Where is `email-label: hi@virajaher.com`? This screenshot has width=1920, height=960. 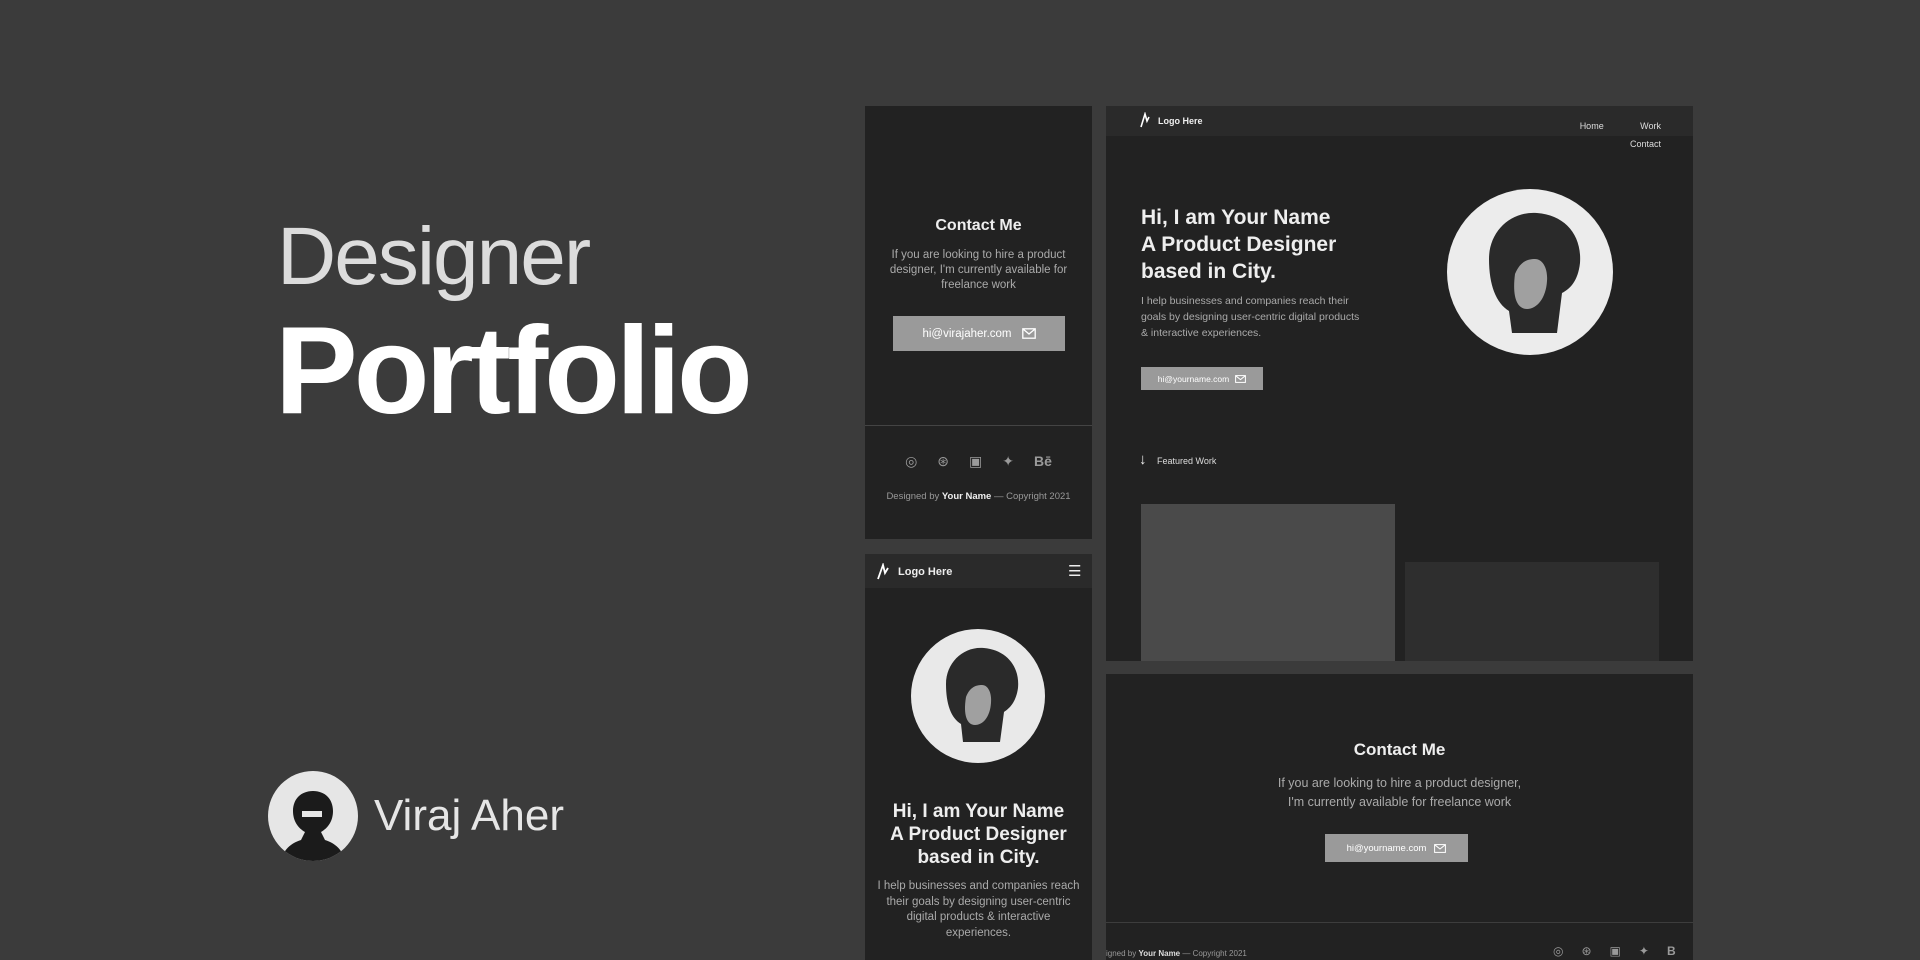 email-label: hi@virajaher.com is located at coordinates (967, 333).